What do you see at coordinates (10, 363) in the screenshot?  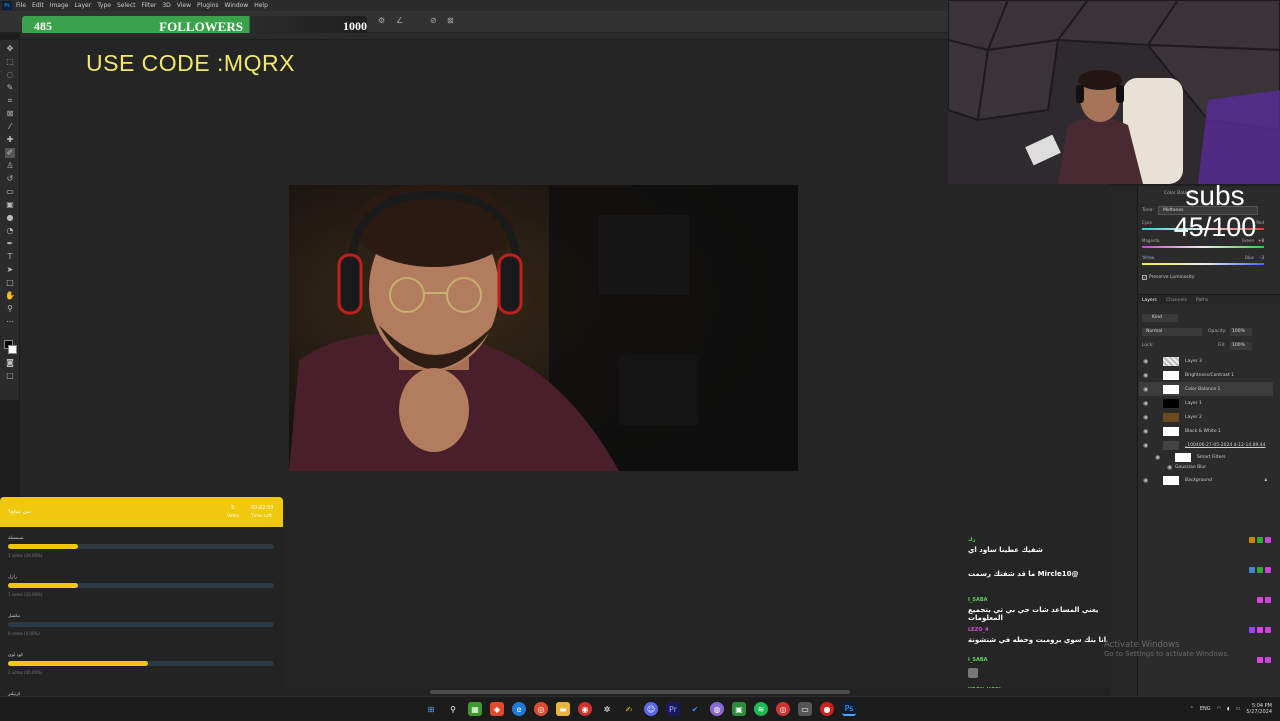 I see `quick-mask-icon: ◙` at bounding box center [10, 363].